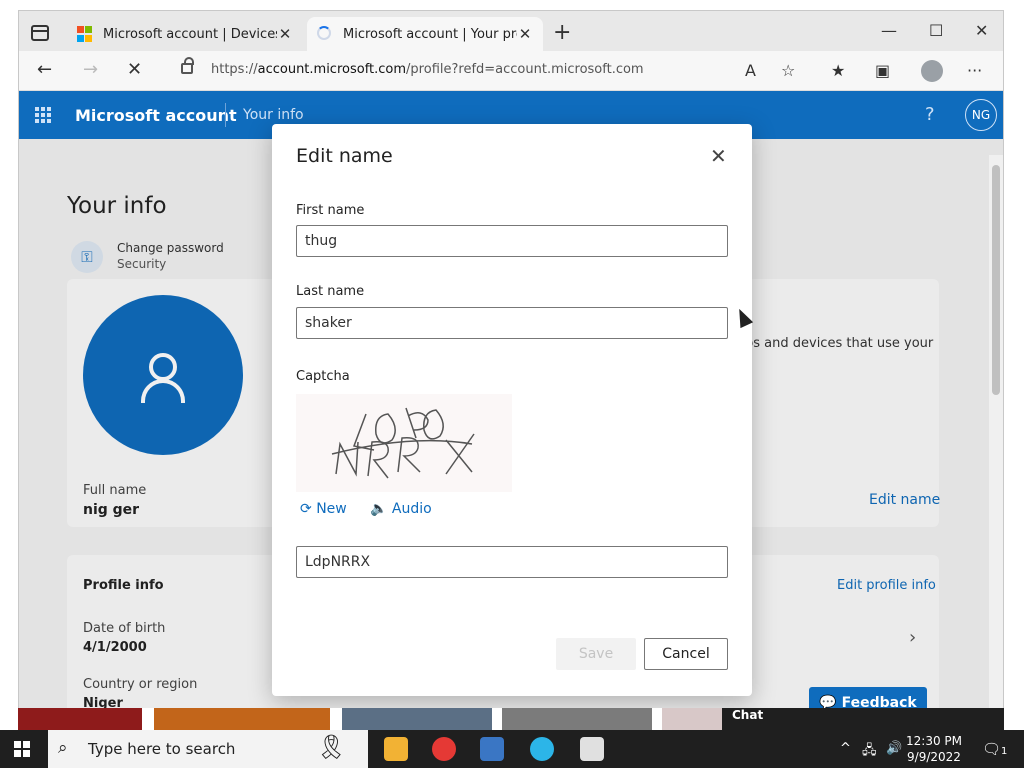  Describe the element at coordinates (22, 749) in the screenshot. I see `windows-start-icon` at that location.